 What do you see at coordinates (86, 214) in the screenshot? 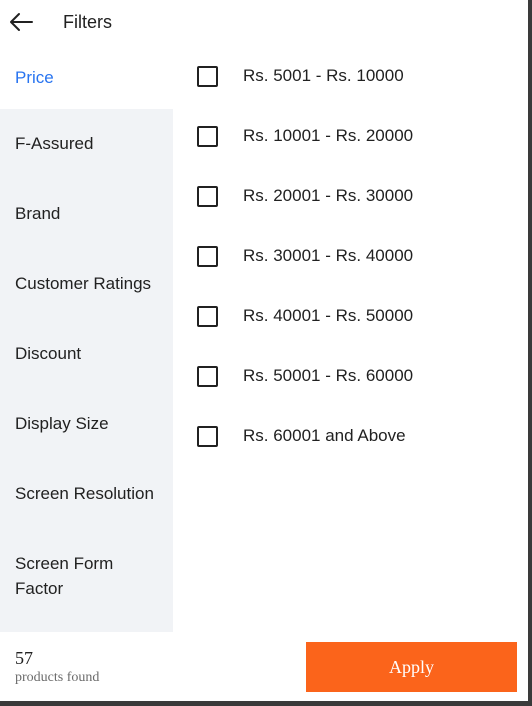
I see `sidebar-item-brand: Brand` at bounding box center [86, 214].